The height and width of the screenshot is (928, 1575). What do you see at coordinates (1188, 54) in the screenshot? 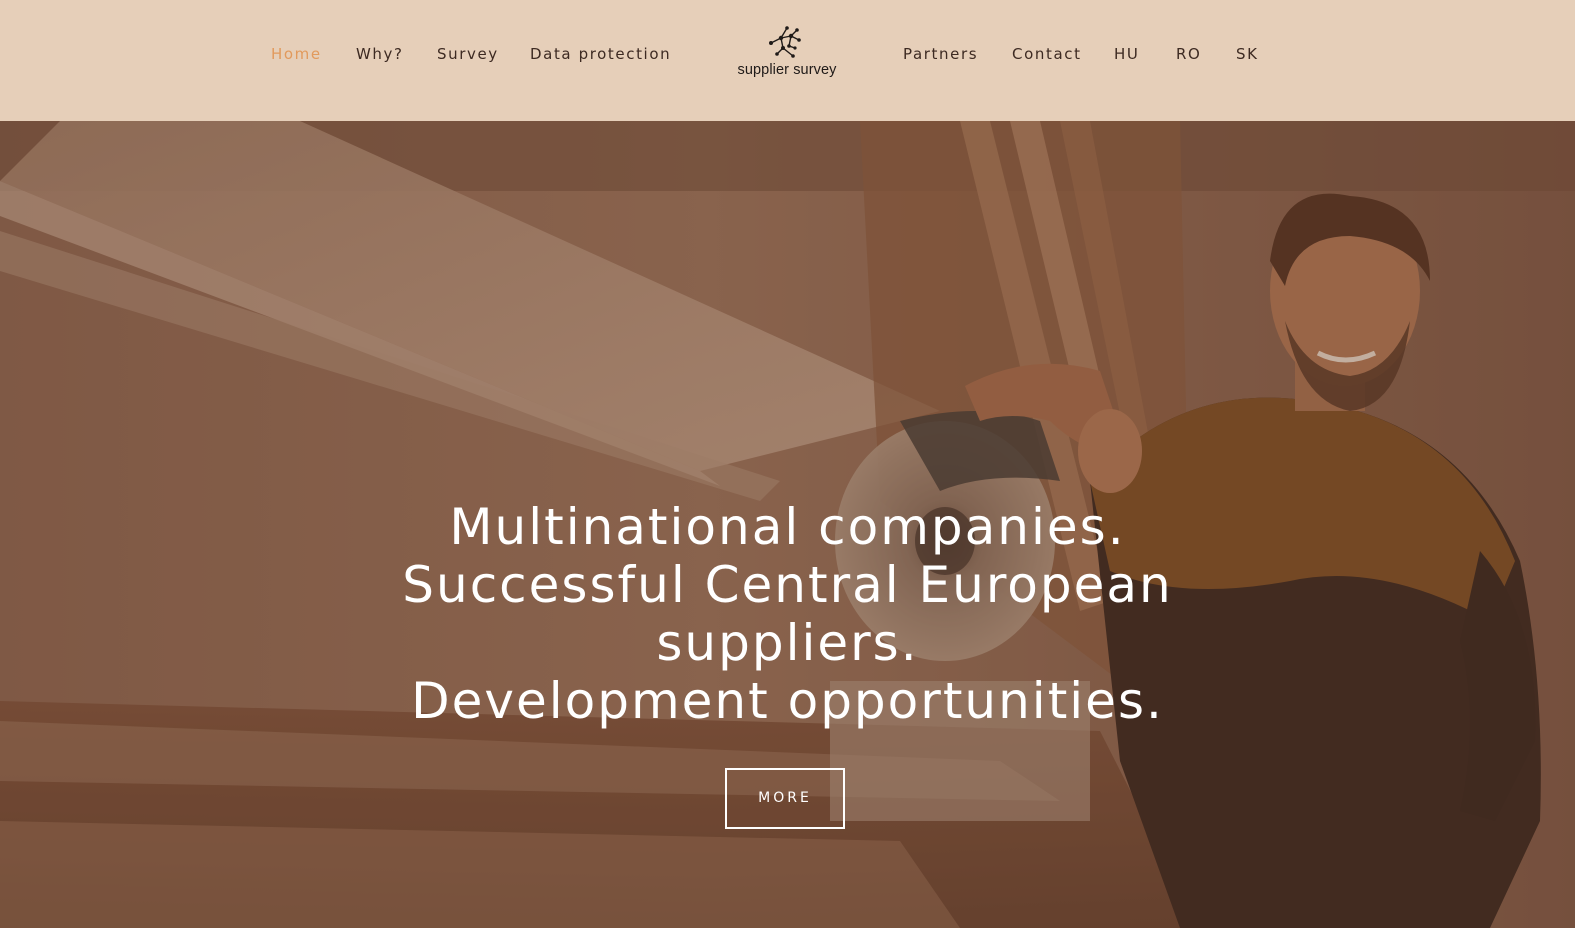
I see `nav-lang-ro: RO` at bounding box center [1188, 54].